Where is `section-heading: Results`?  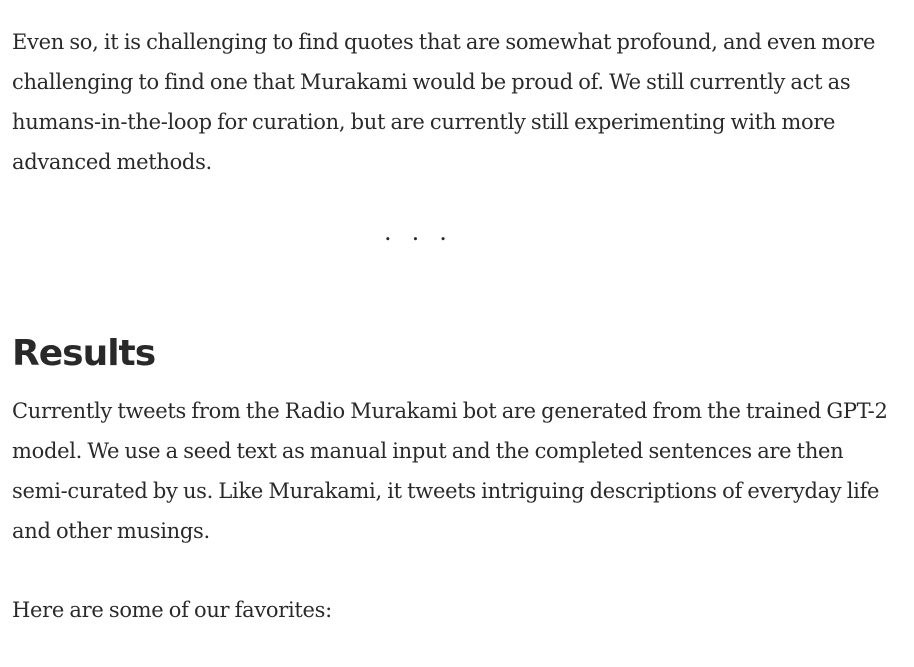 section-heading: Results is located at coordinates (84, 353).